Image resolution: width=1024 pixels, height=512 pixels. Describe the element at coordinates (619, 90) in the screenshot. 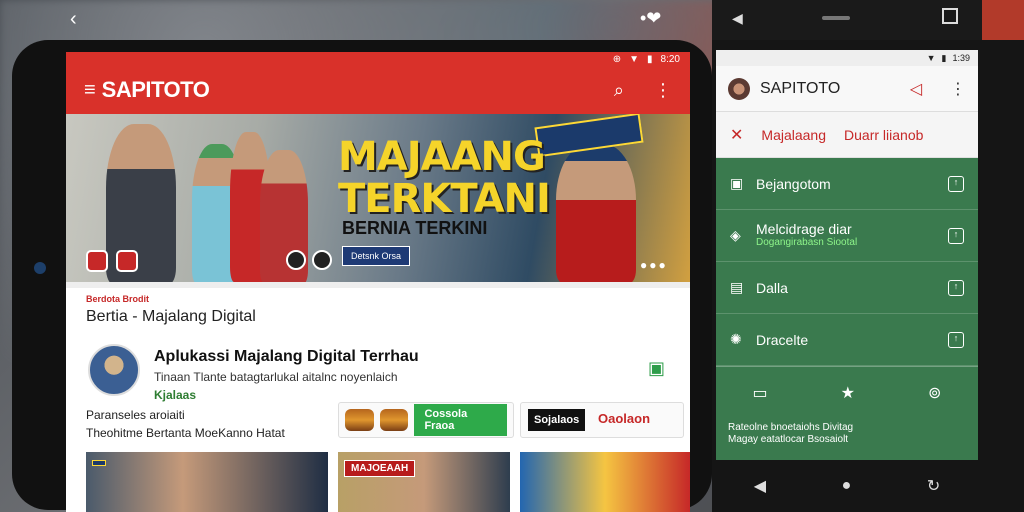

I see `search-icon: ⌕` at that location.